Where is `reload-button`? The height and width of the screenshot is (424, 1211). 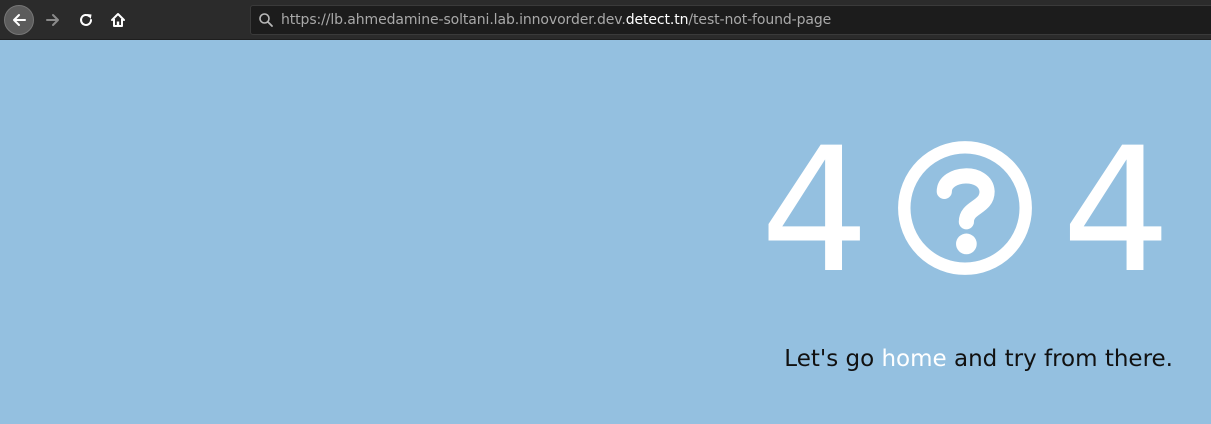
reload-button is located at coordinates (86, 20).